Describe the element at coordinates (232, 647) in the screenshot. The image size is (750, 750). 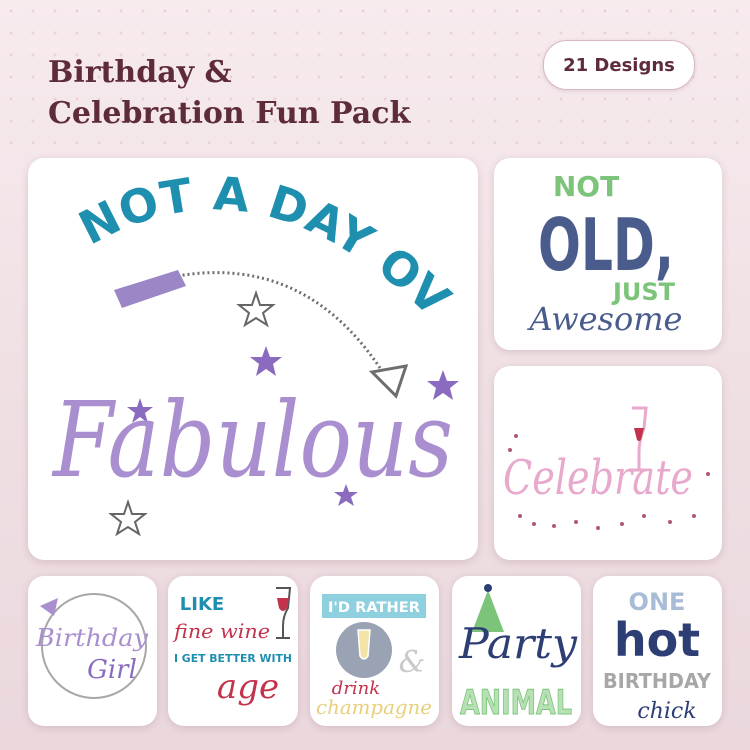
I see `design-art-fine-wine: LIKE fine wine I GET BETTER WITH age` at that location.